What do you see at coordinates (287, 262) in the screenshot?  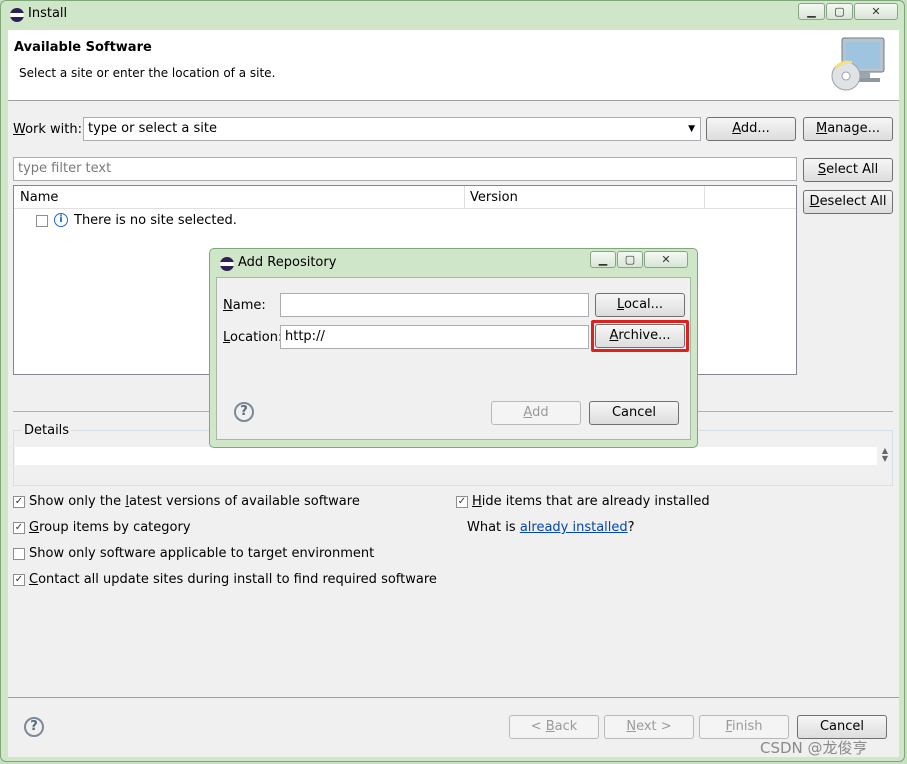 I see `dialog-title: Add Repository` at bounding box center [287, 262].